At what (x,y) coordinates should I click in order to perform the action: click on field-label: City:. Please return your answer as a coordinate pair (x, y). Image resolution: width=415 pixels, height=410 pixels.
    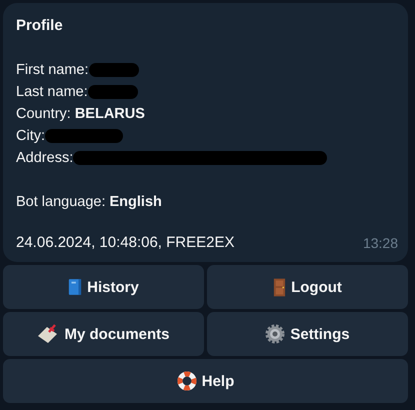
    Looking at the image, I should click on (30, 136).